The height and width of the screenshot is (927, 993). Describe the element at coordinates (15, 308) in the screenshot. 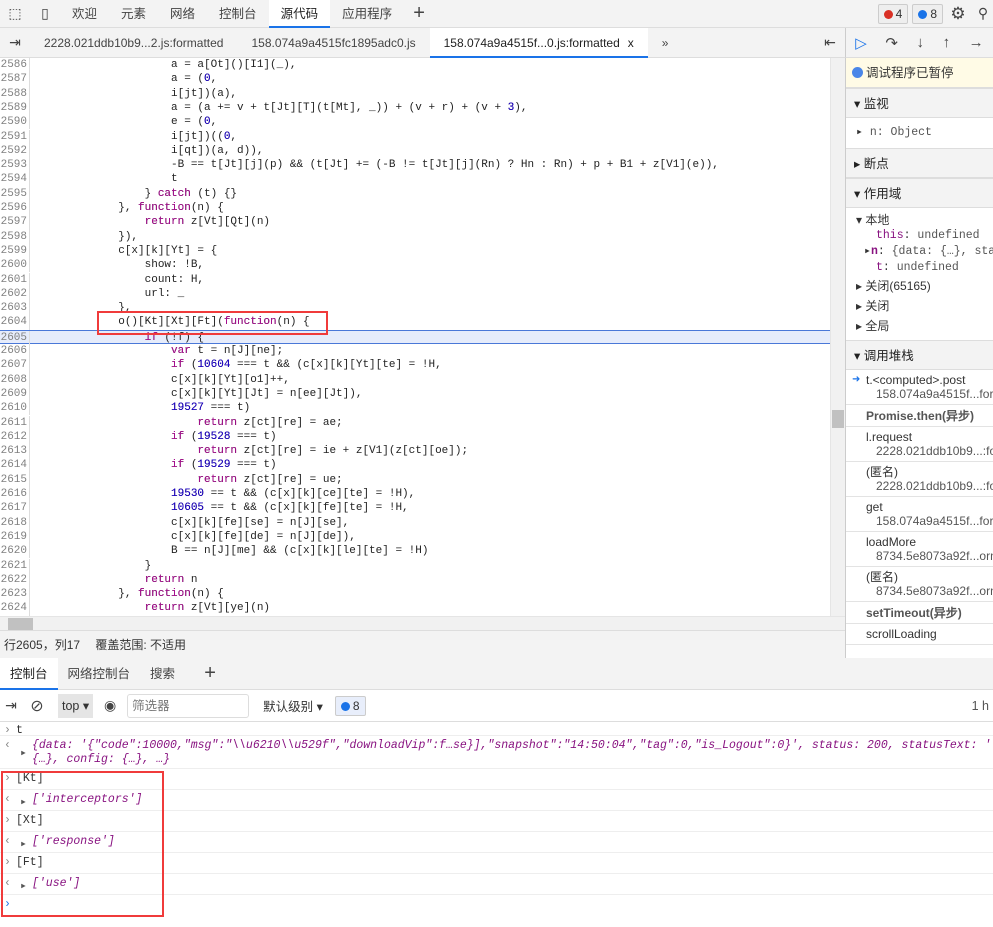

I see `line-number: 2603` at that location.